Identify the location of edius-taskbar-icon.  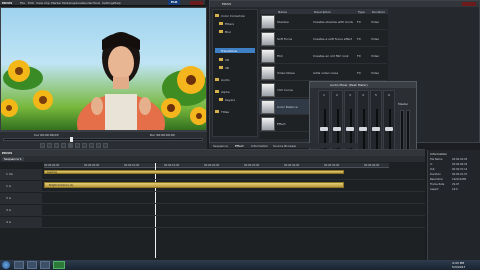
(59, 265).